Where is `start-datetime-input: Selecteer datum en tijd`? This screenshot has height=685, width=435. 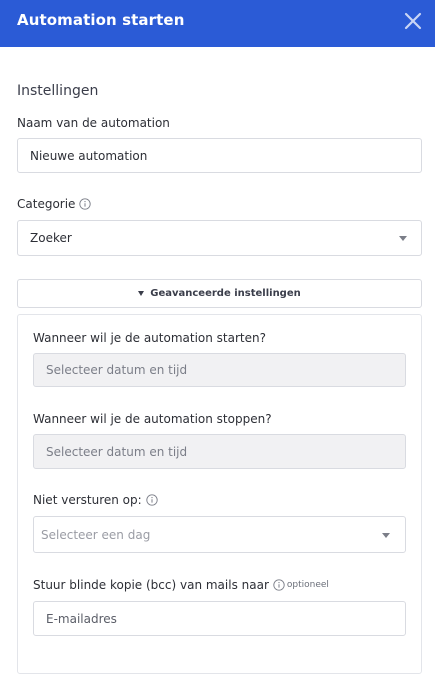
start-datetime-input: Selecteer datum en tijd is located at coordinates (219, 370).